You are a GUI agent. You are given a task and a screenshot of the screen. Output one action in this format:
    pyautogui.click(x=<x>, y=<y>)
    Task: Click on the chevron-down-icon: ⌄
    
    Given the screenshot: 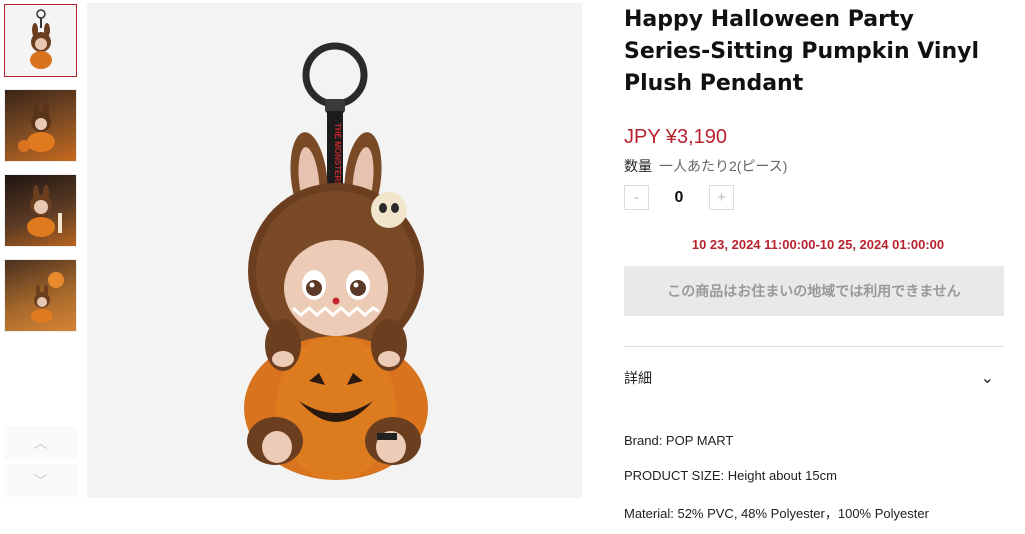 What is the action you would take?
    pyautogui.click(x=987, y=378)
    